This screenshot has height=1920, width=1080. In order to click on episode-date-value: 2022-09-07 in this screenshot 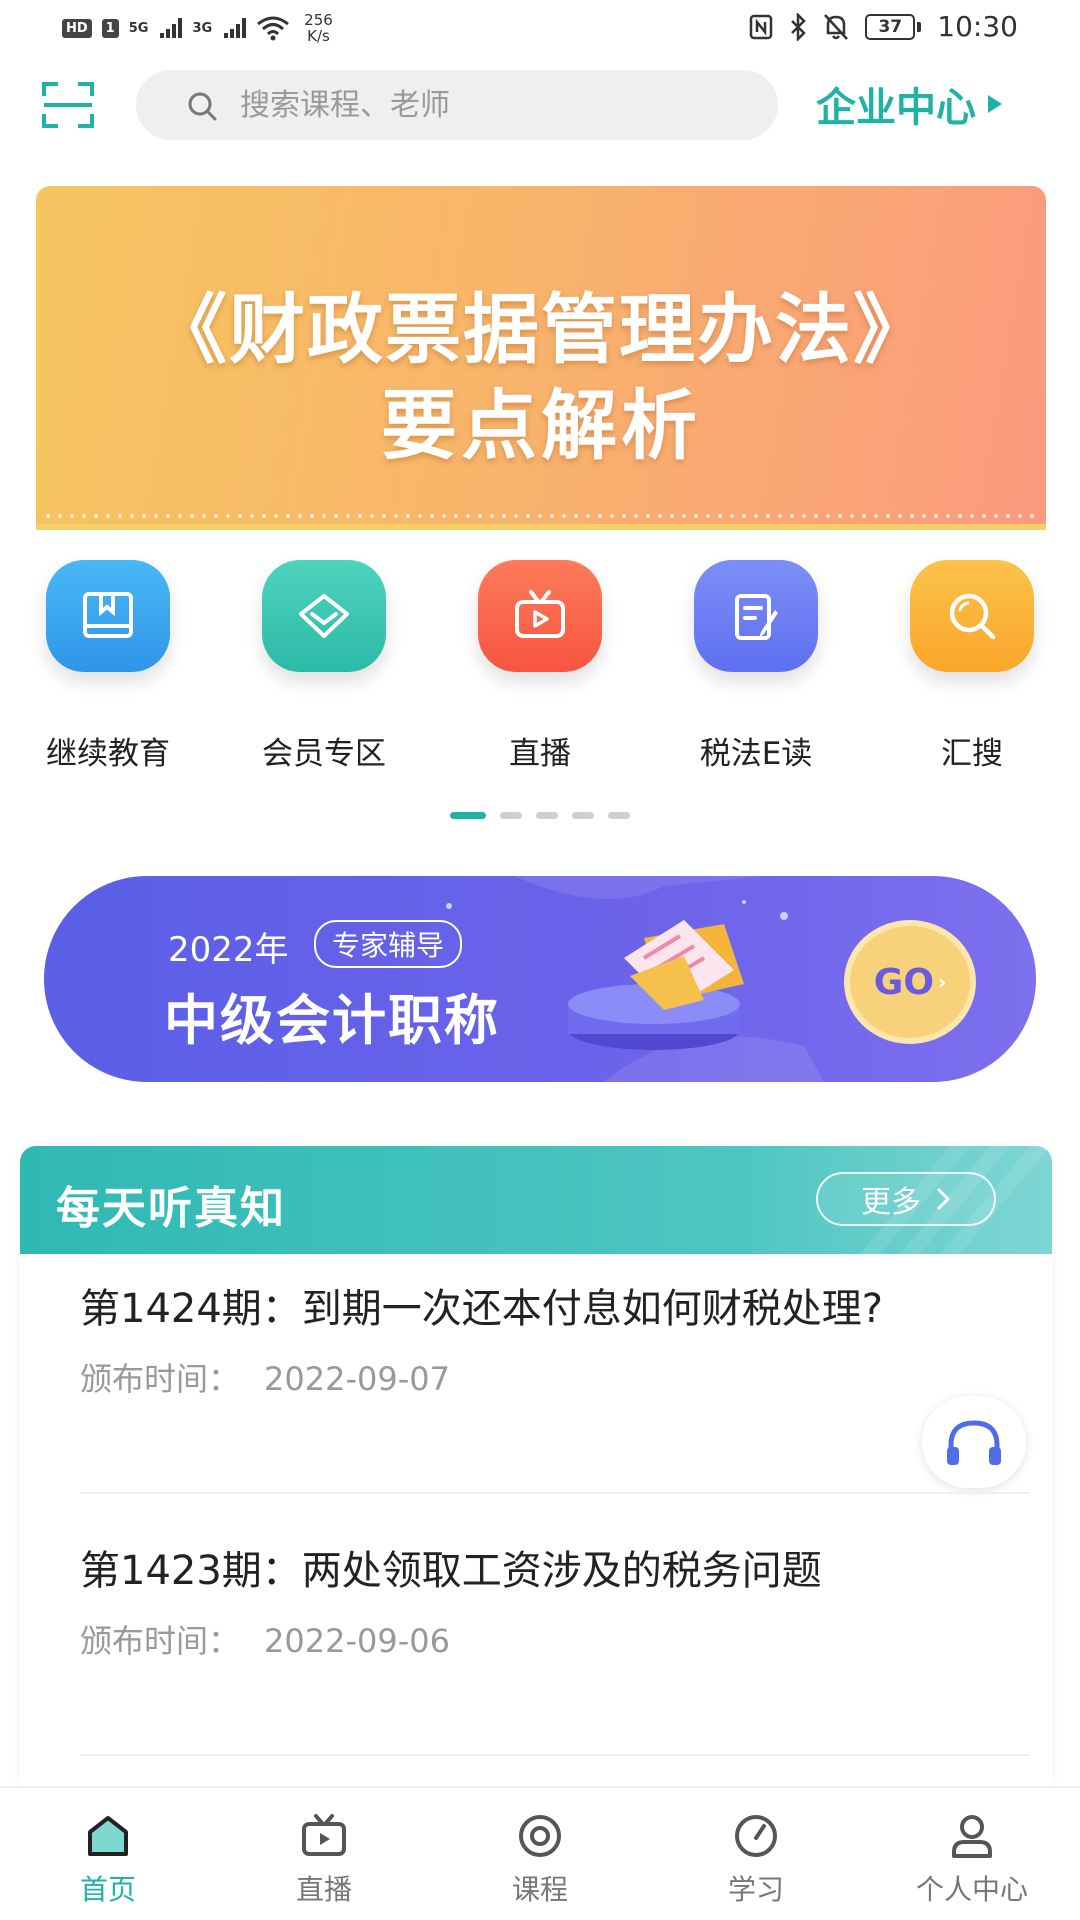, I will do `click(357, 1379)`.